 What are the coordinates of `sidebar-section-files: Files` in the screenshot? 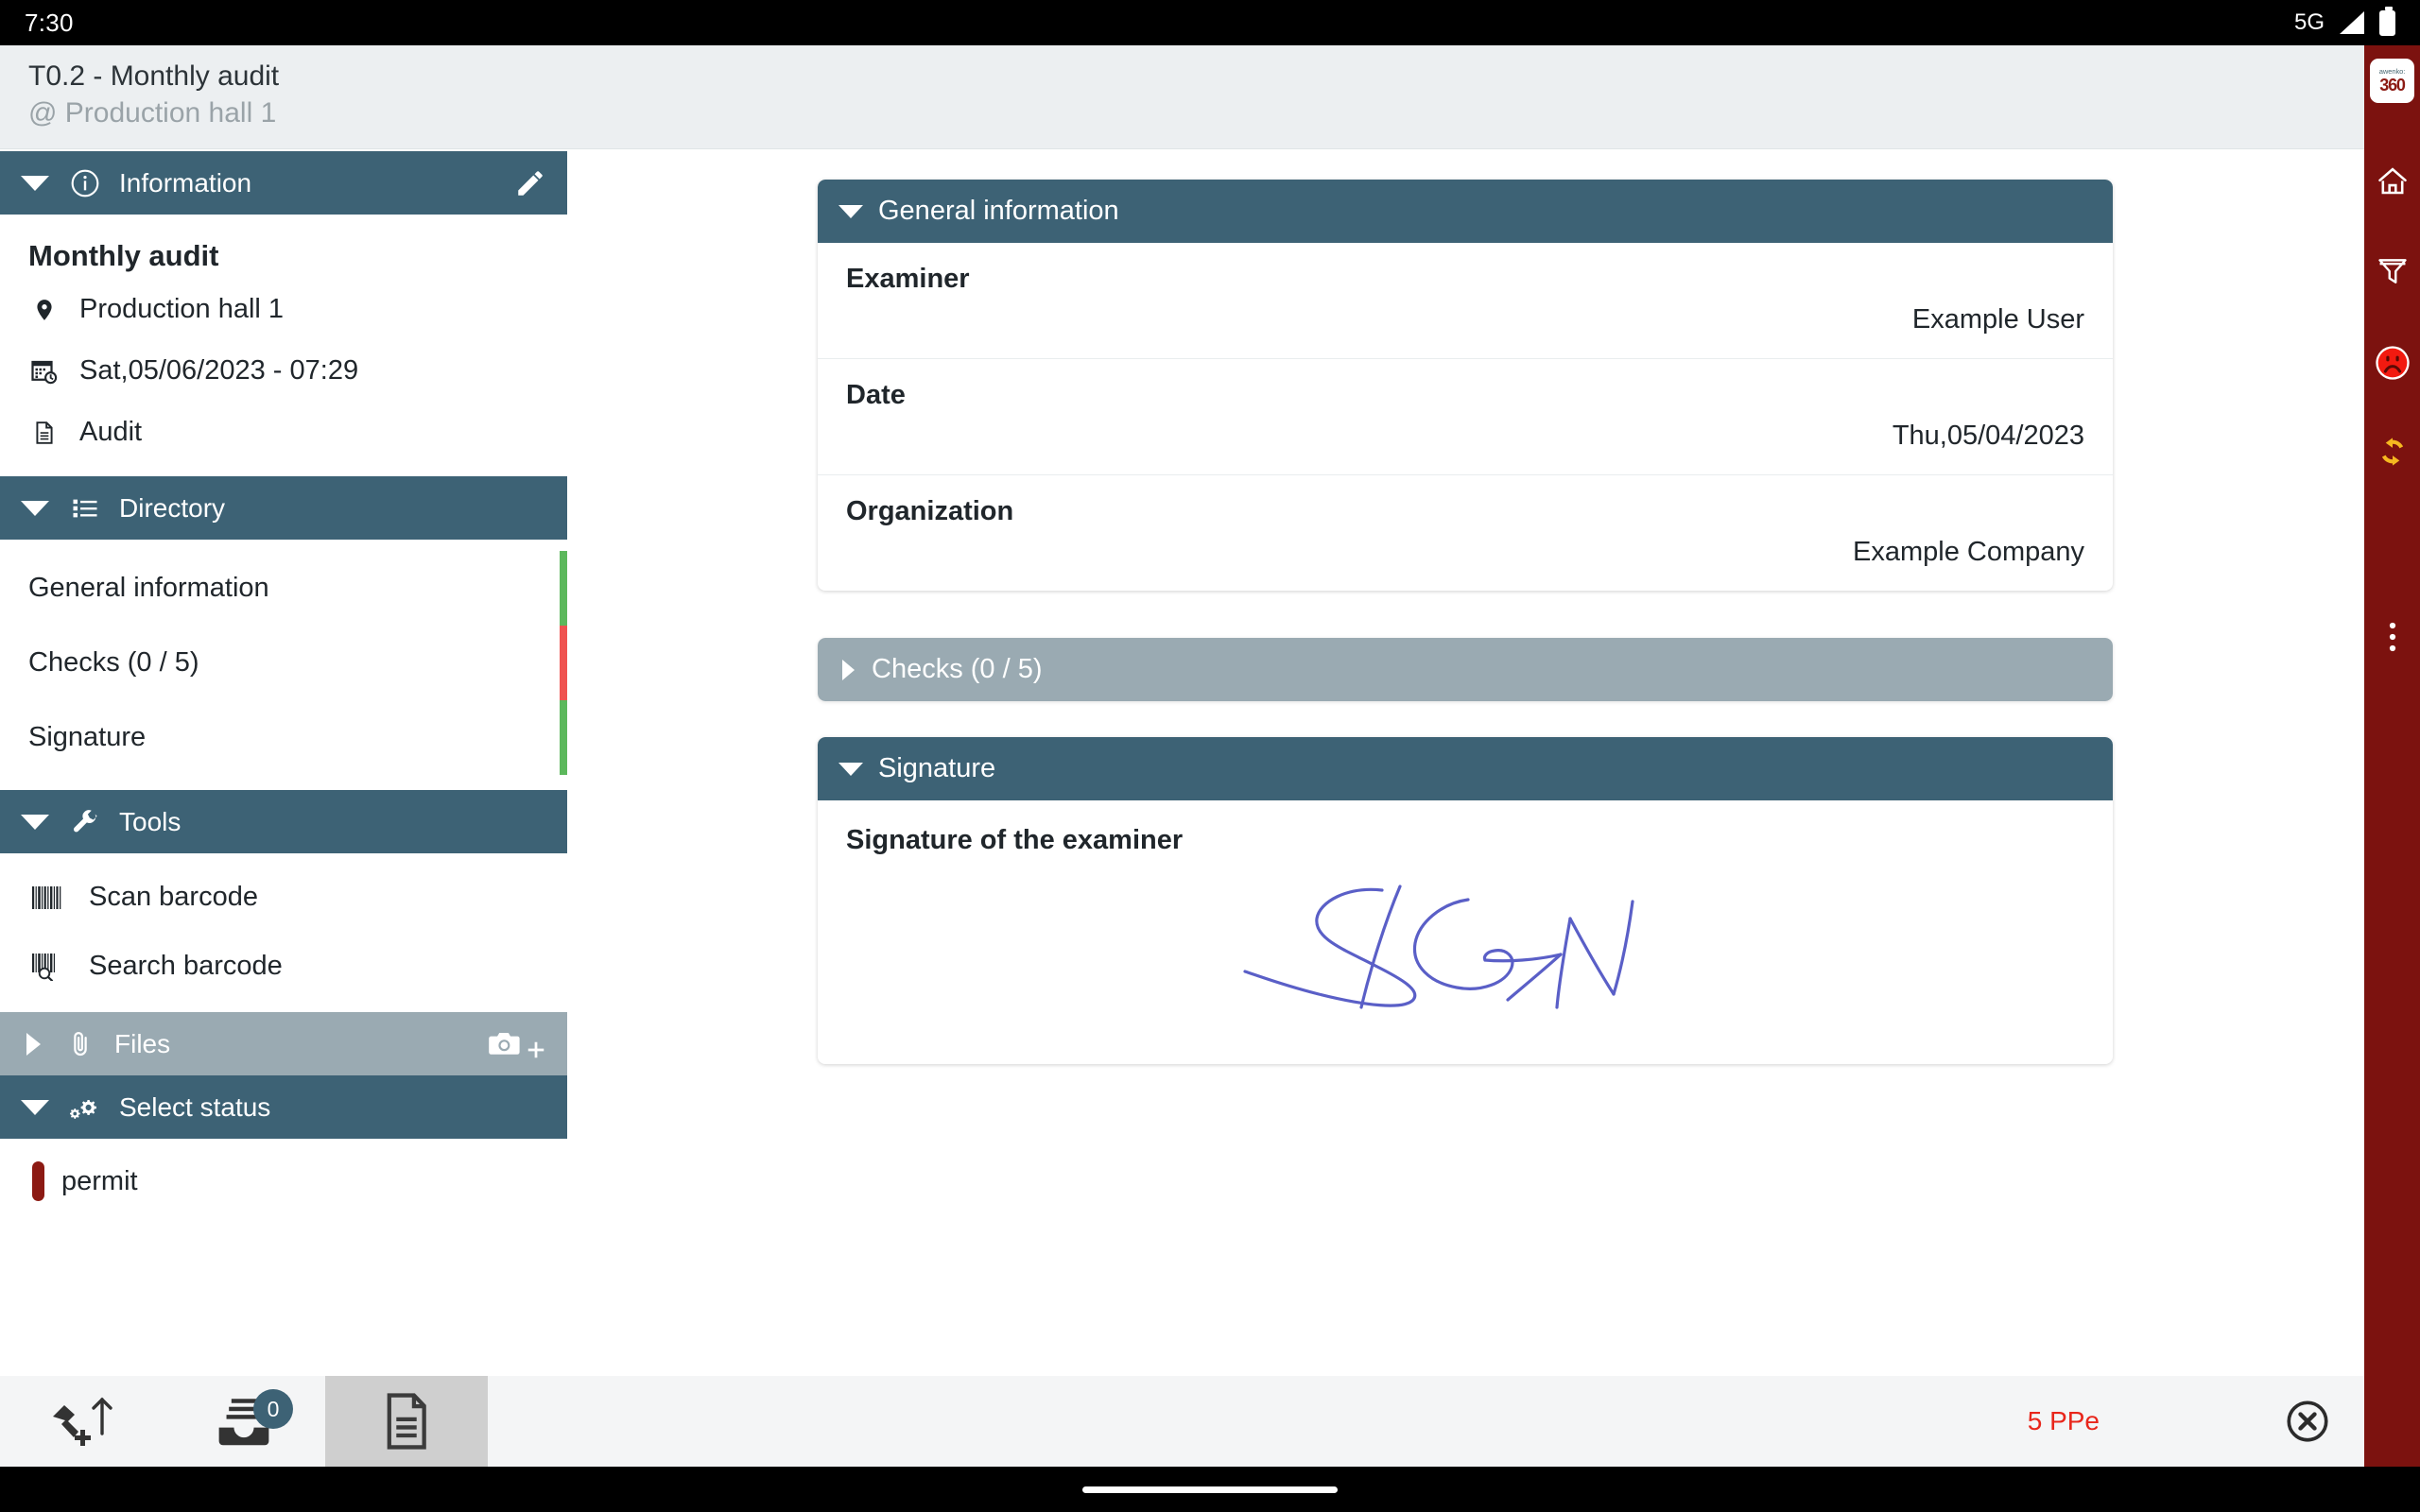 It's located at (283, 1043).